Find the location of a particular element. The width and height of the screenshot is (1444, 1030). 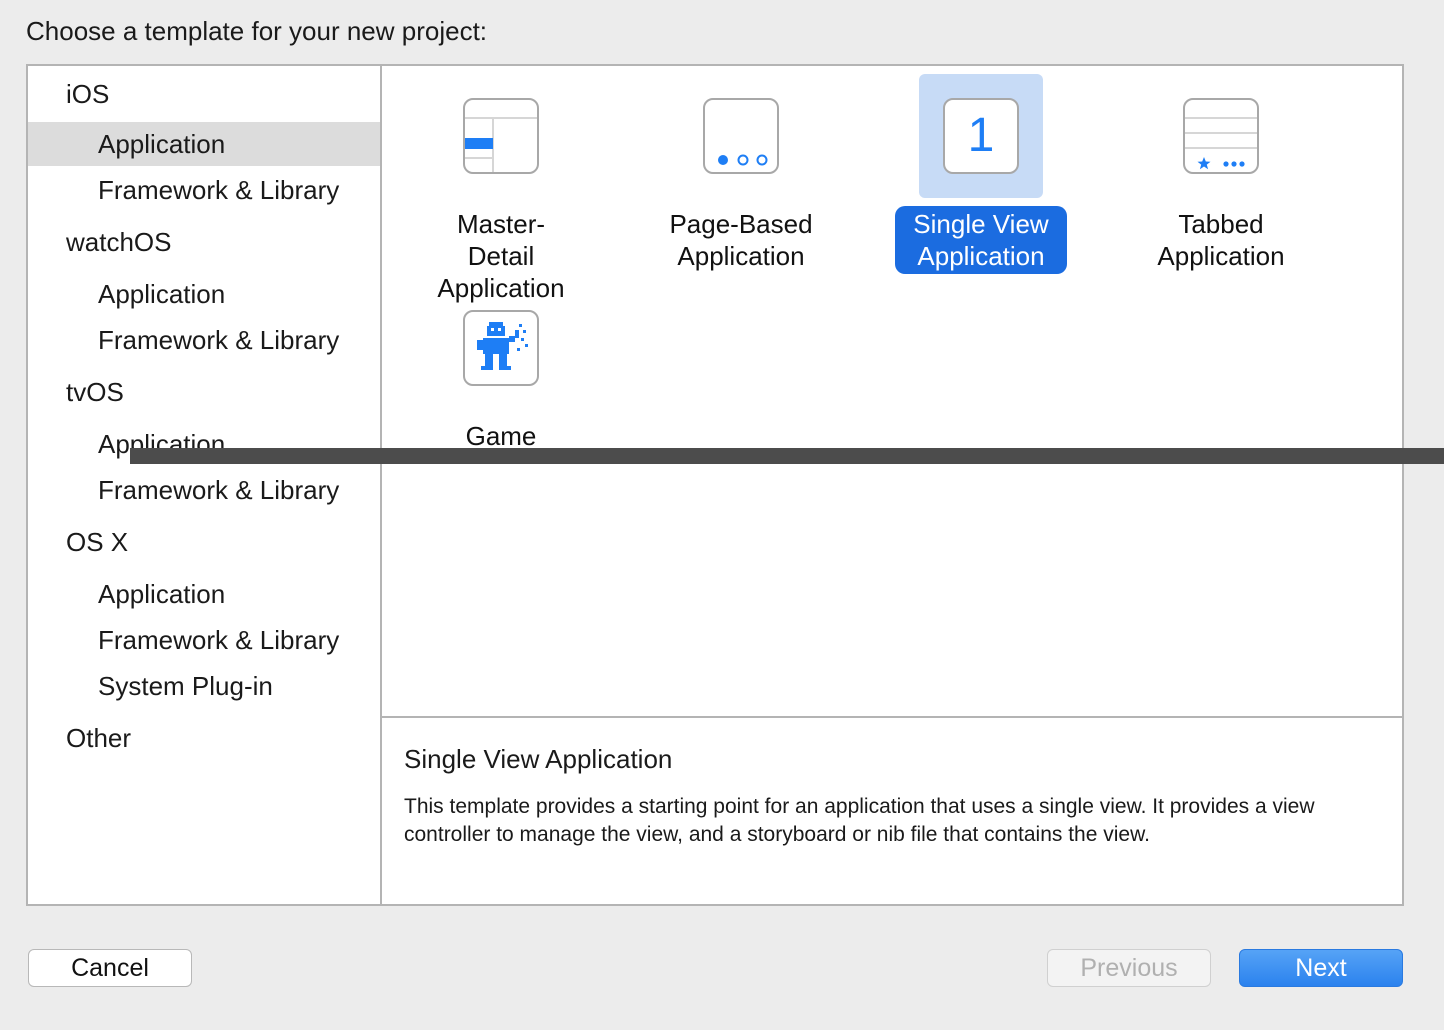

sidebar-item-label: tvOS is located at coordinates (95, 391).